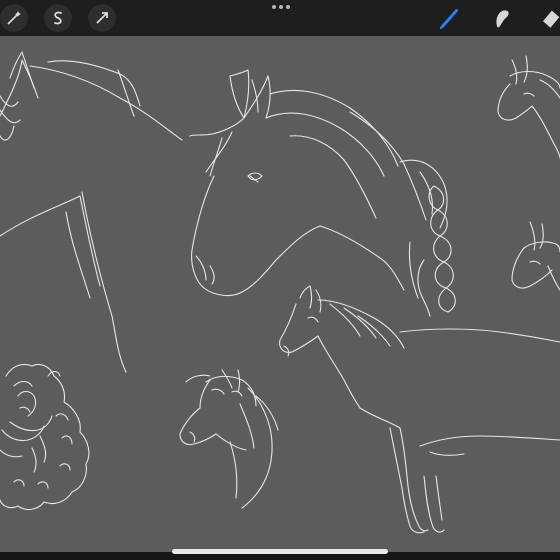  Describe the element at coordinates (45, 437) in the screenshot. I see `pony-curly-mane` at that location.